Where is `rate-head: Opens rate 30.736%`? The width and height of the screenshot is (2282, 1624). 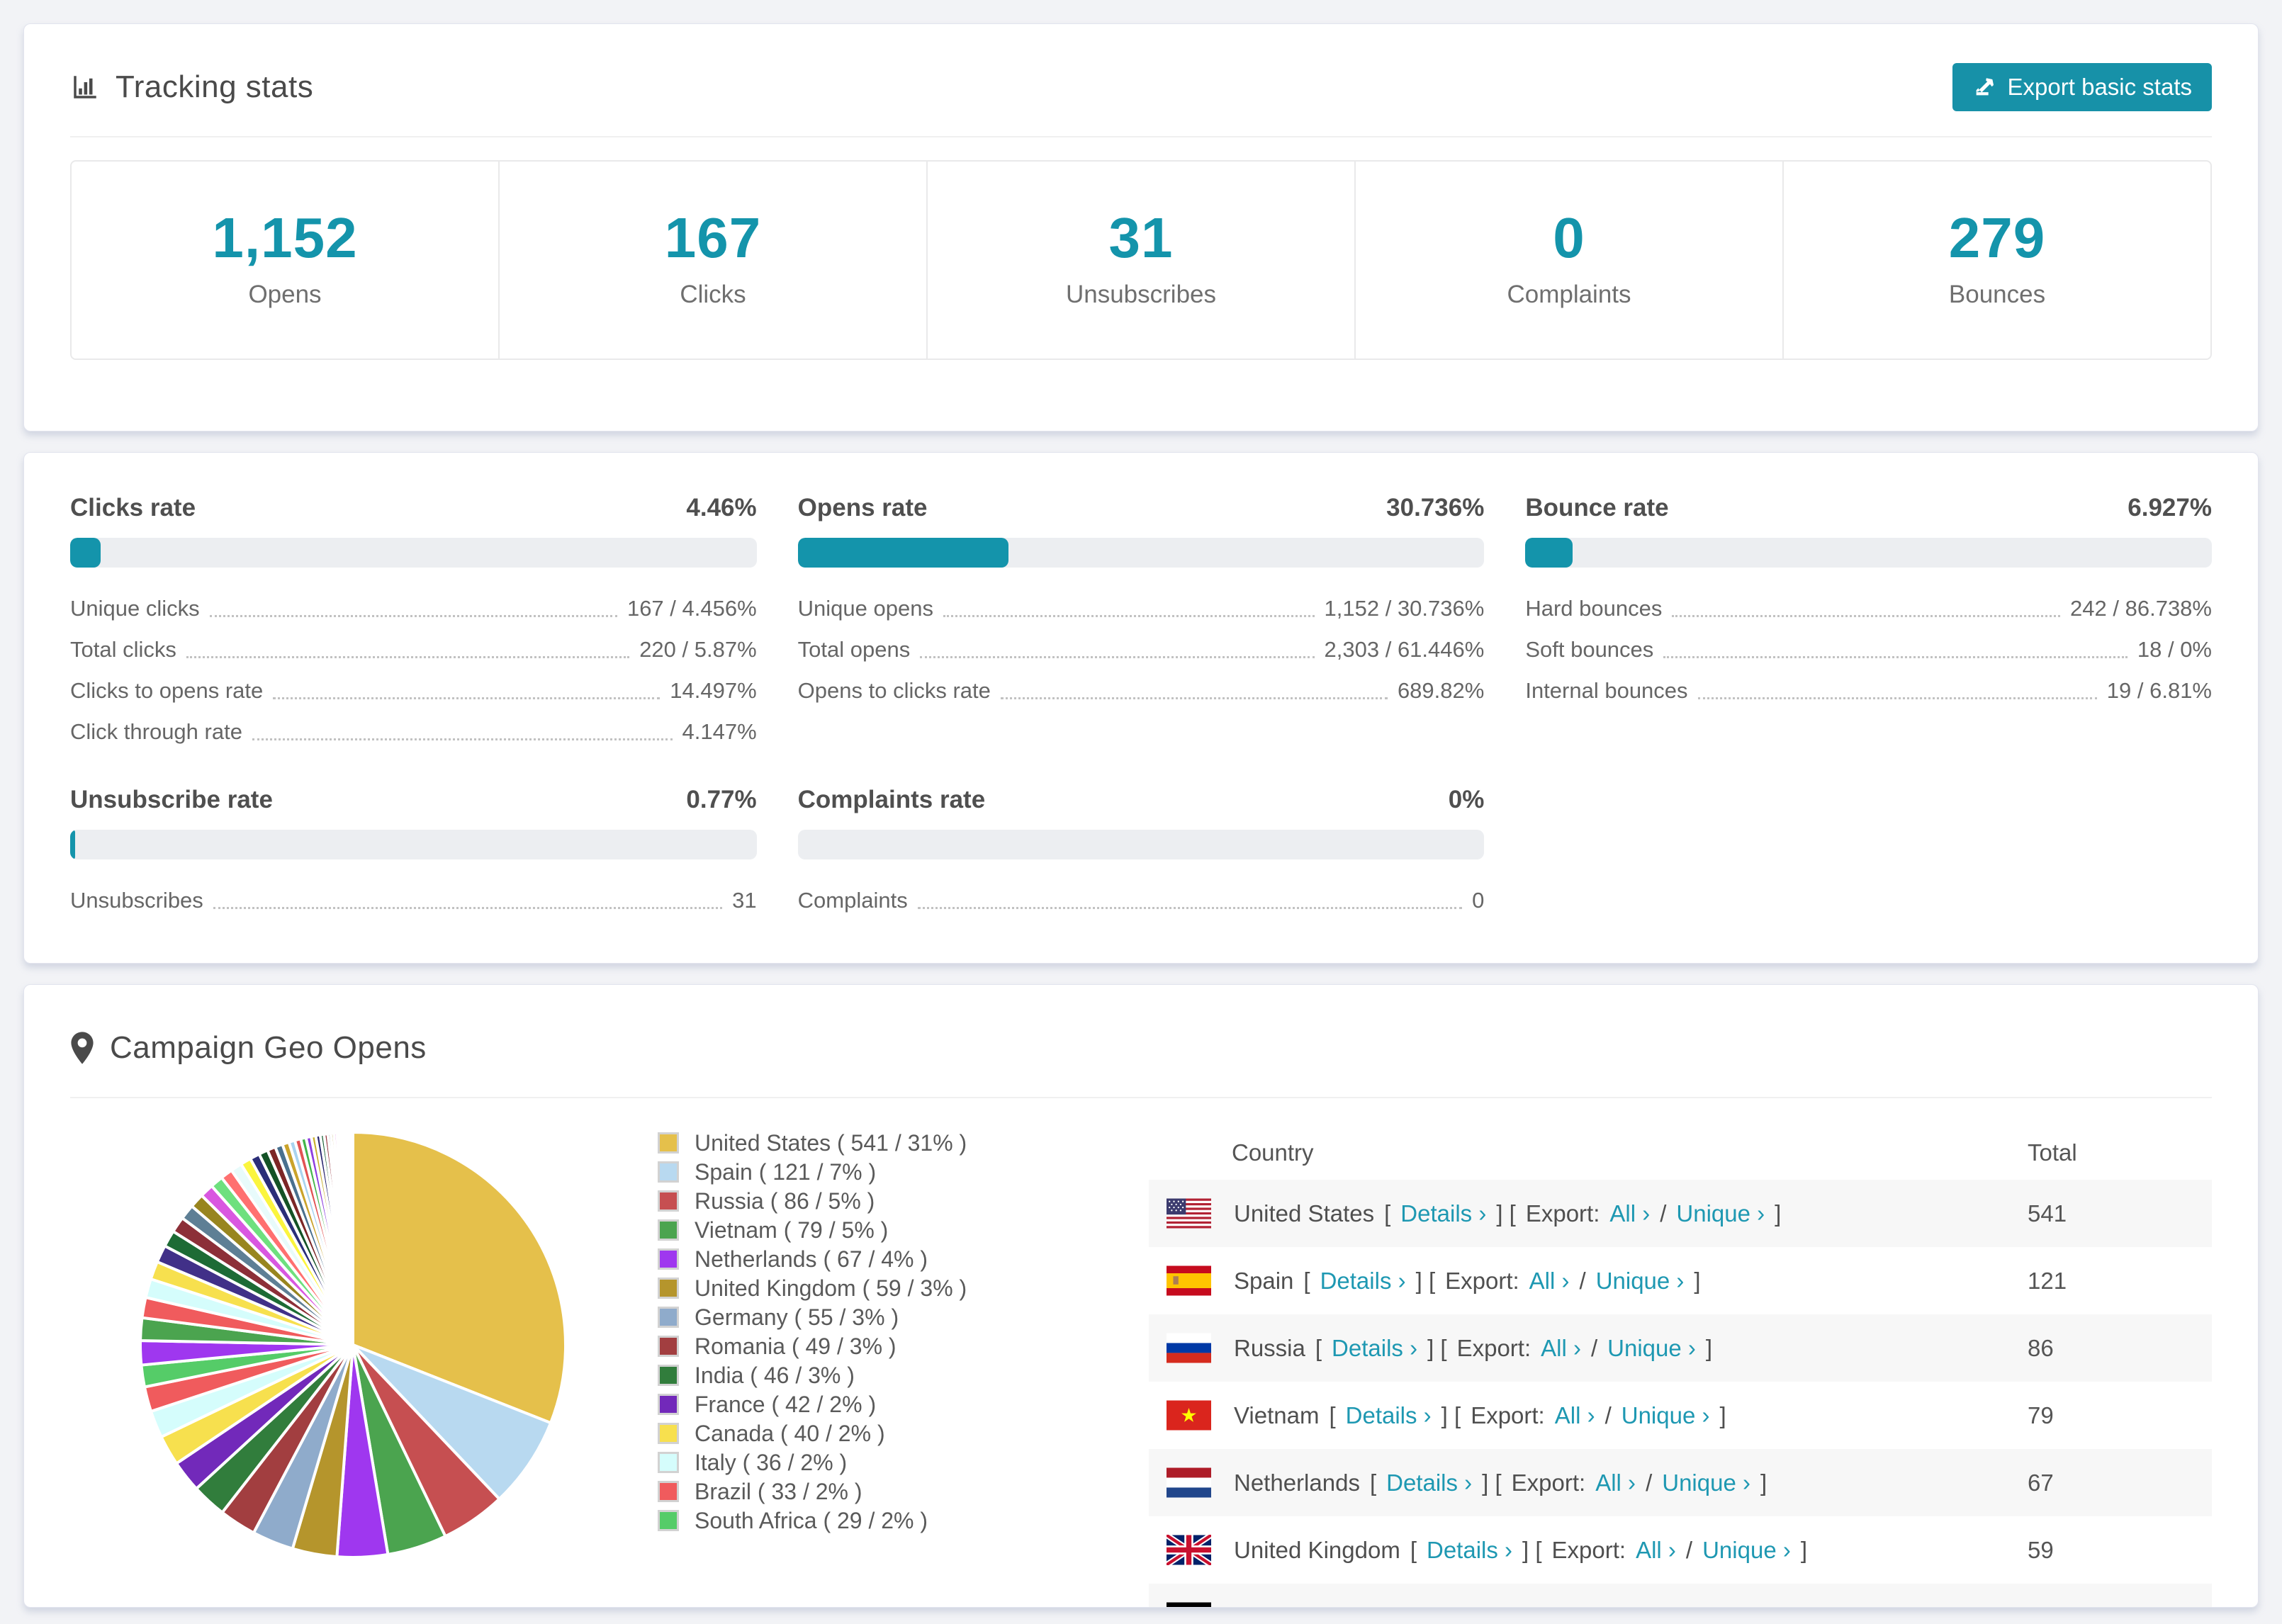
rate-head: Opens rate 30.736% is located at coordinates (1142, 508).